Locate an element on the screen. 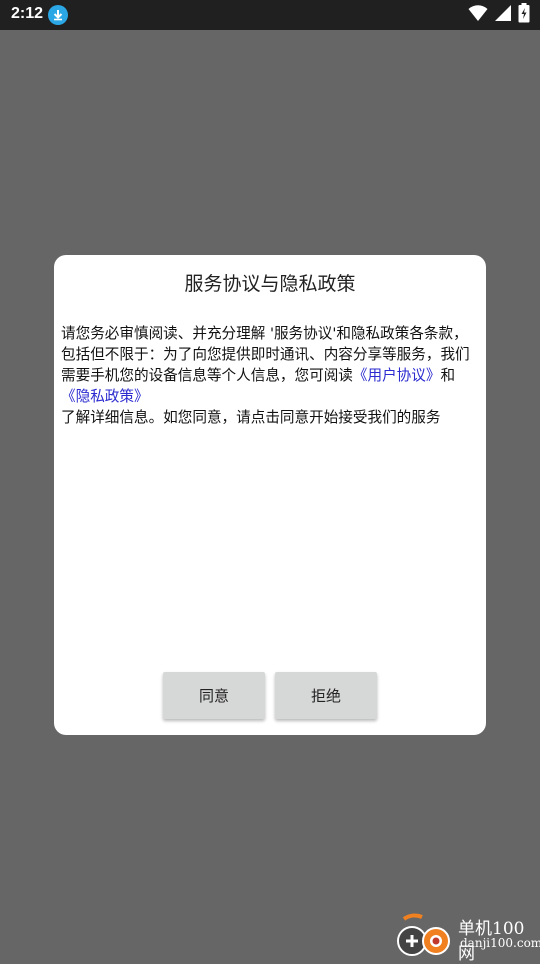 This screenshot has width=540, height=964. agree-button: 同意 is located at coordinates (214, 695).